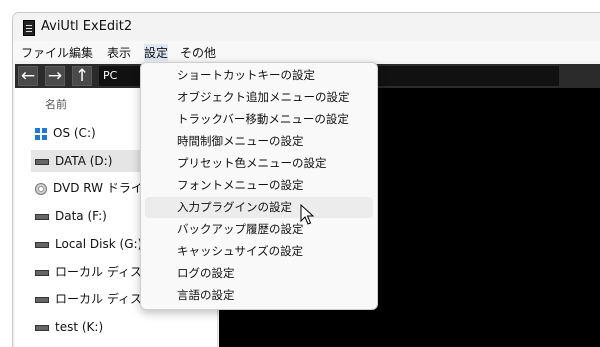  I want to click on menu-other: その他, so click(198, 52).